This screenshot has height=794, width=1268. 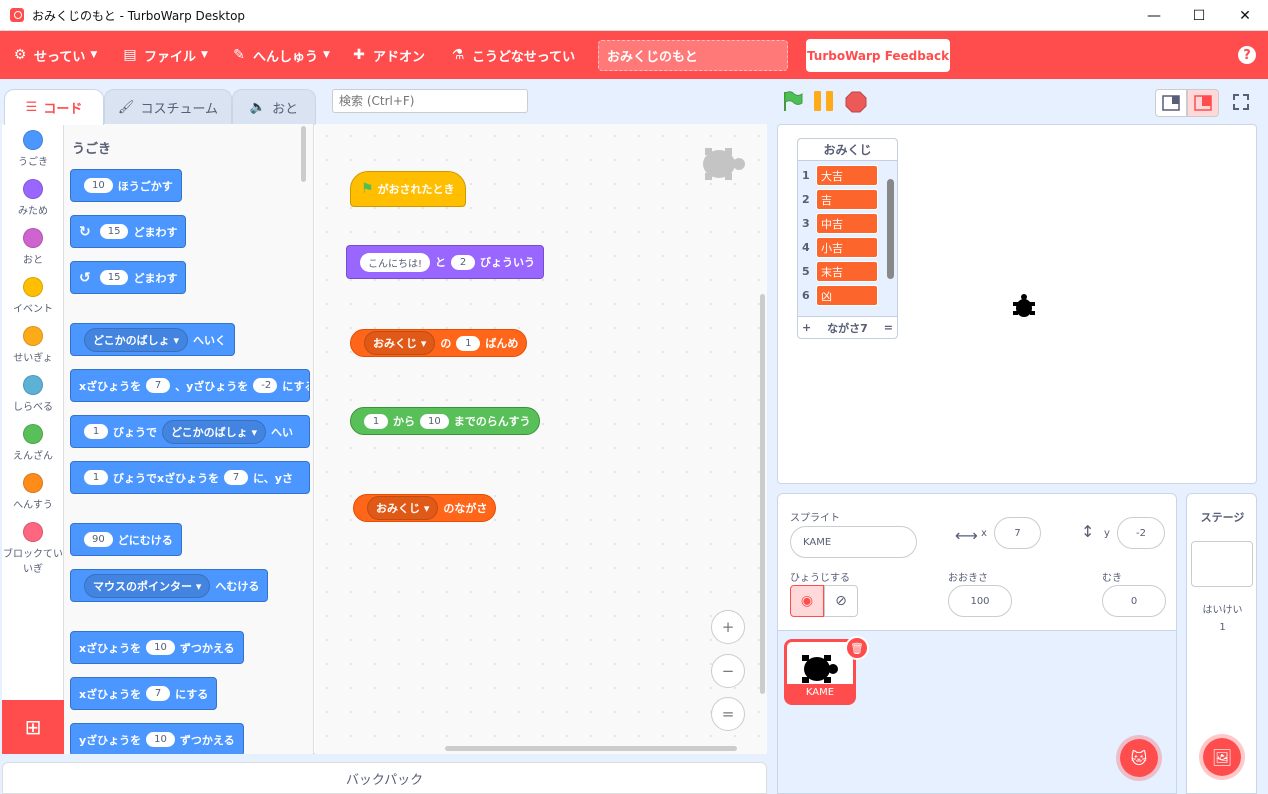 I want to click on fullscreen-button, so click(x=1241, y=102).